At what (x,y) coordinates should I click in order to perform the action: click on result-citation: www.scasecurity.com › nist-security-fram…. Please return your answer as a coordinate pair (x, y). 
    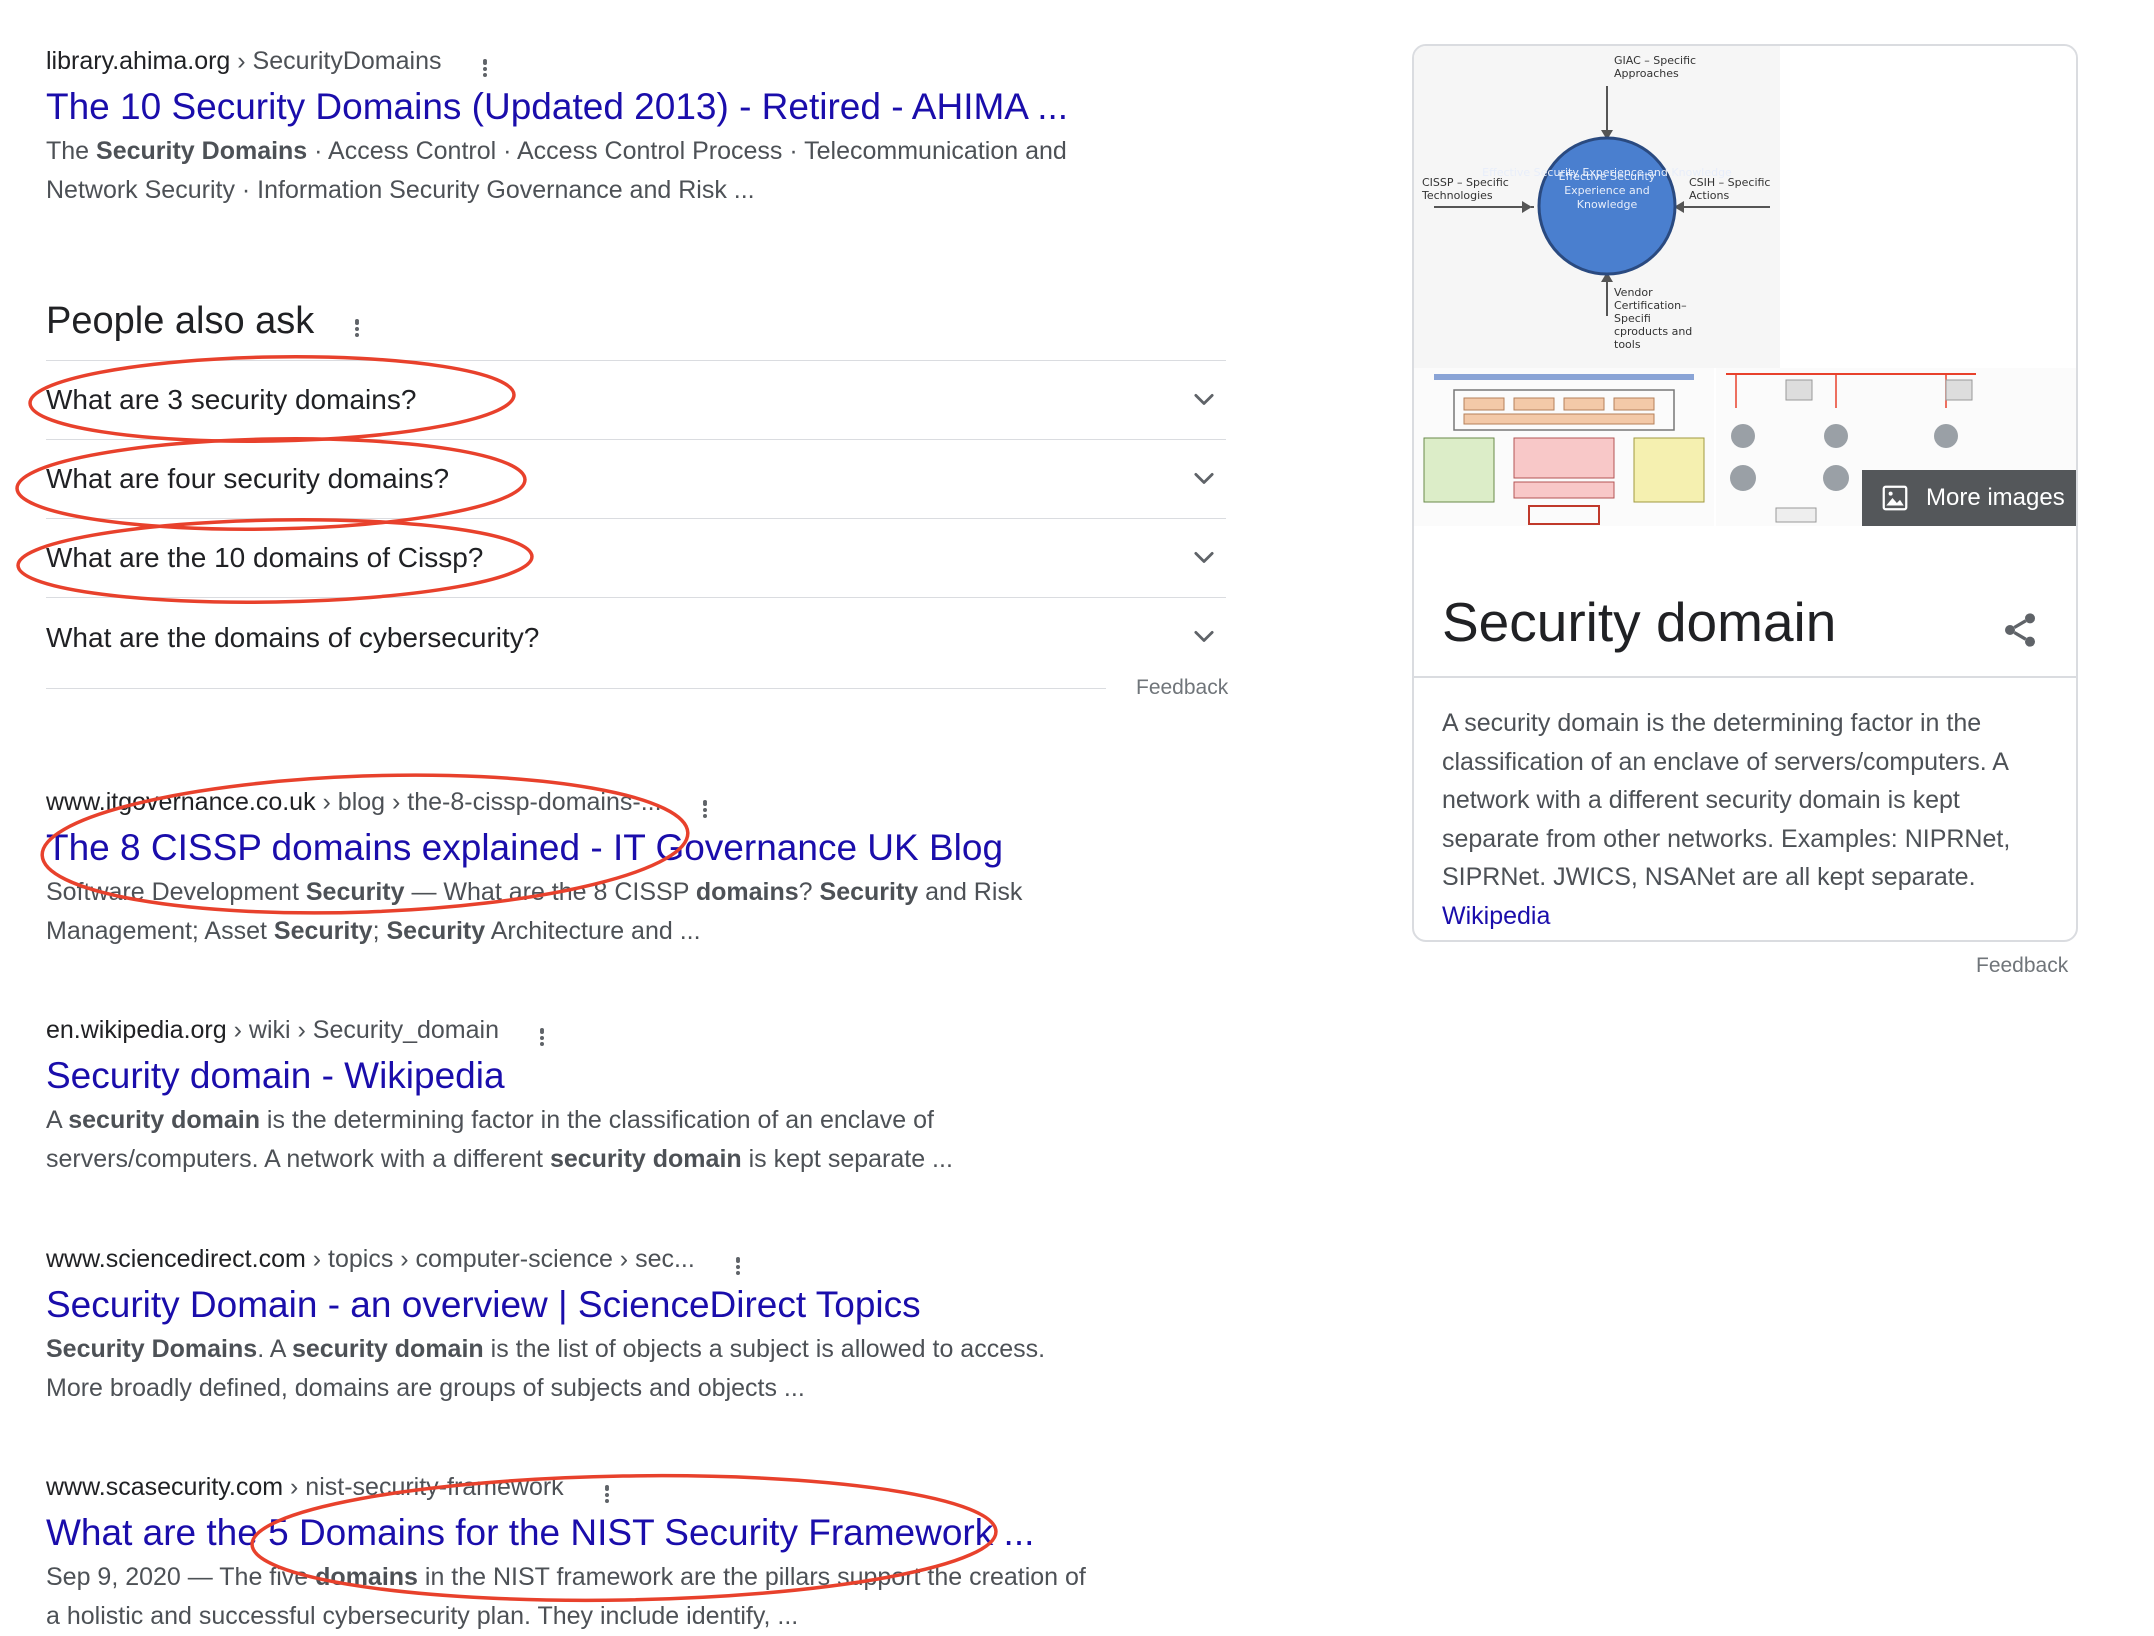
    Looking at the image, I should click on (616, 1487).